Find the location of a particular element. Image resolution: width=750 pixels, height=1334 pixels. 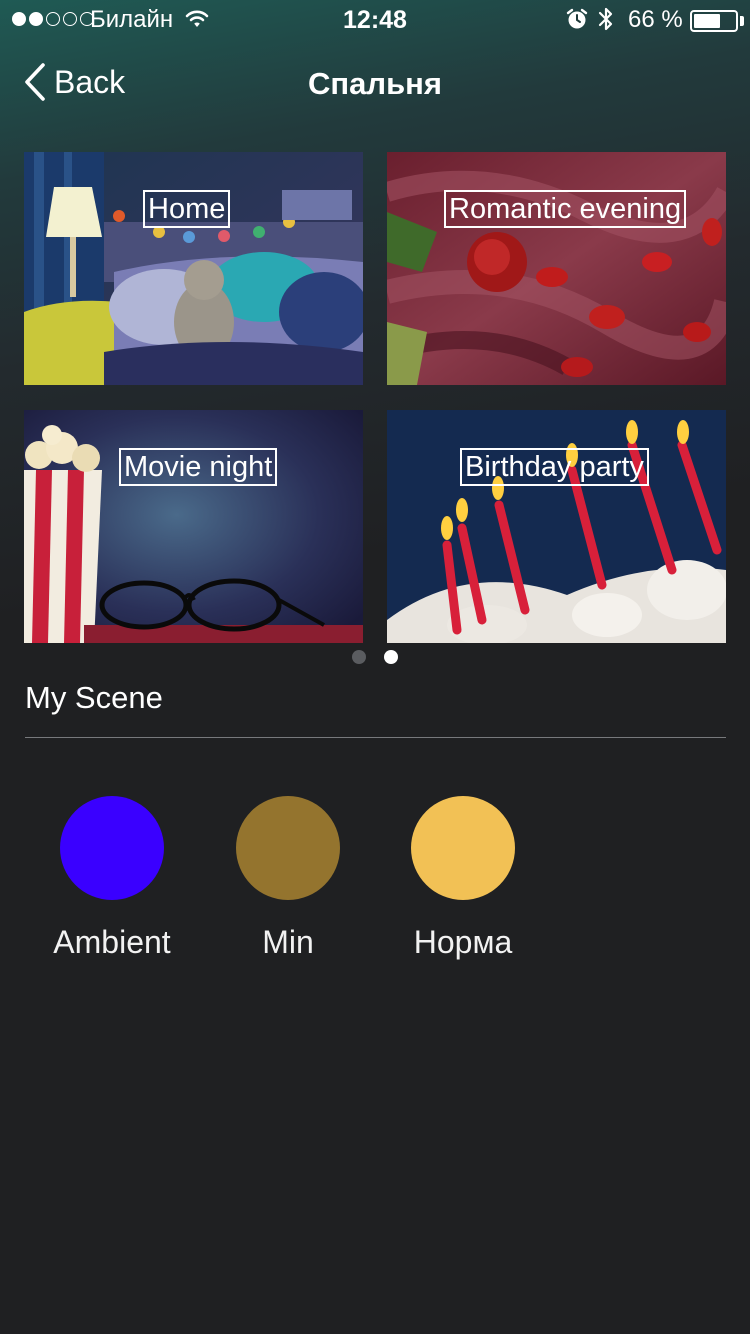

scene-tile-home: Home is located at coordinates (193, 268).